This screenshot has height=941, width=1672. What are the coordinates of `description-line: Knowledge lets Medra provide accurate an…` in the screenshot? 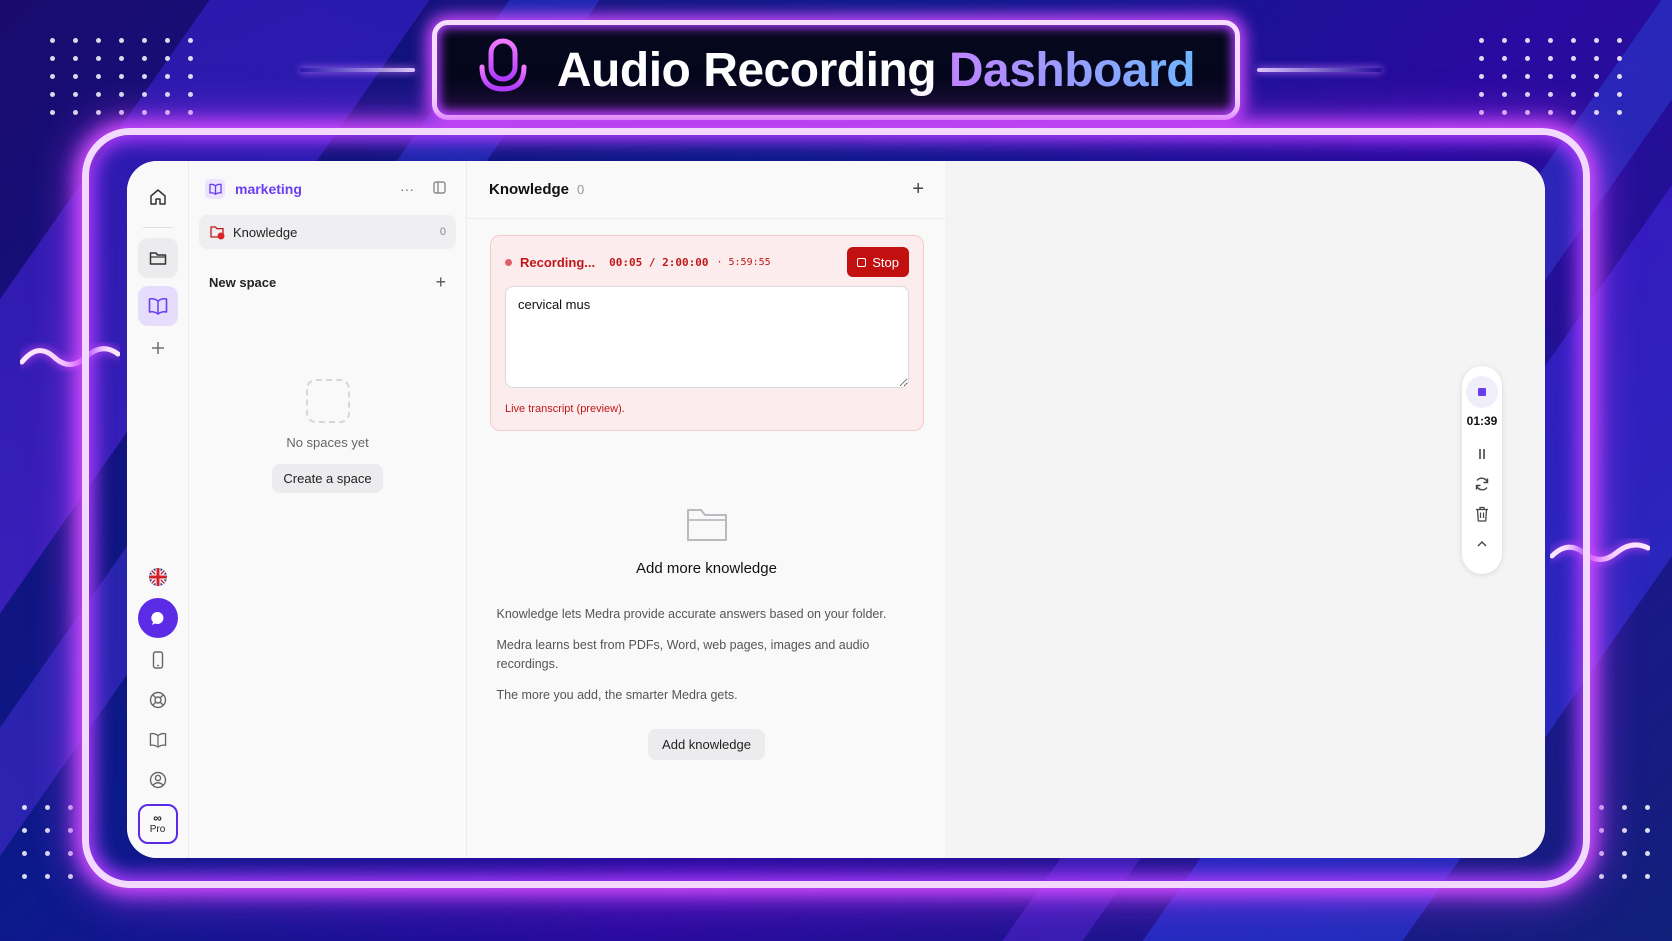 It's located at (691, 614).